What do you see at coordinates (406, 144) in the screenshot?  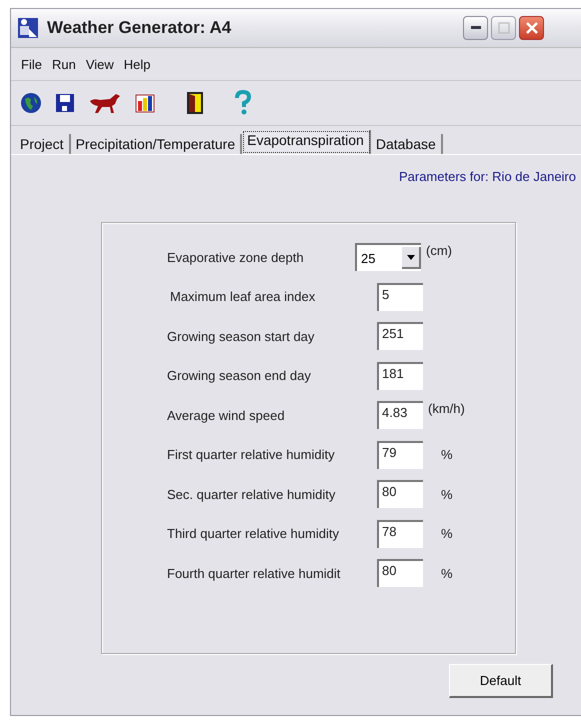 I see `tab: Database` at bounding box center [406, 144].